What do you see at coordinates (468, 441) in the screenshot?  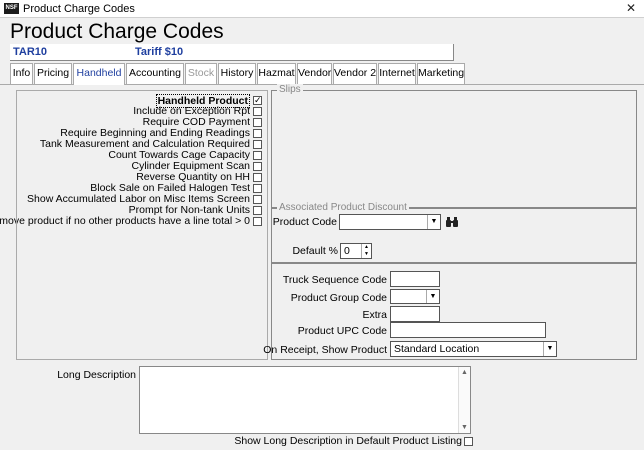 I see `checkbox-show-long-description` at bounding box center [468, 441].